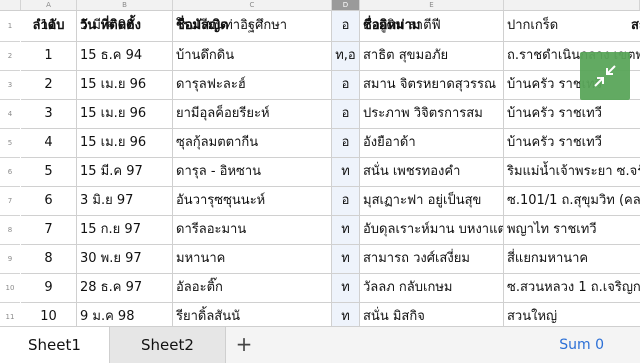  I want to click on table-cell: 9 ม.ค 98, so click(125, 314).